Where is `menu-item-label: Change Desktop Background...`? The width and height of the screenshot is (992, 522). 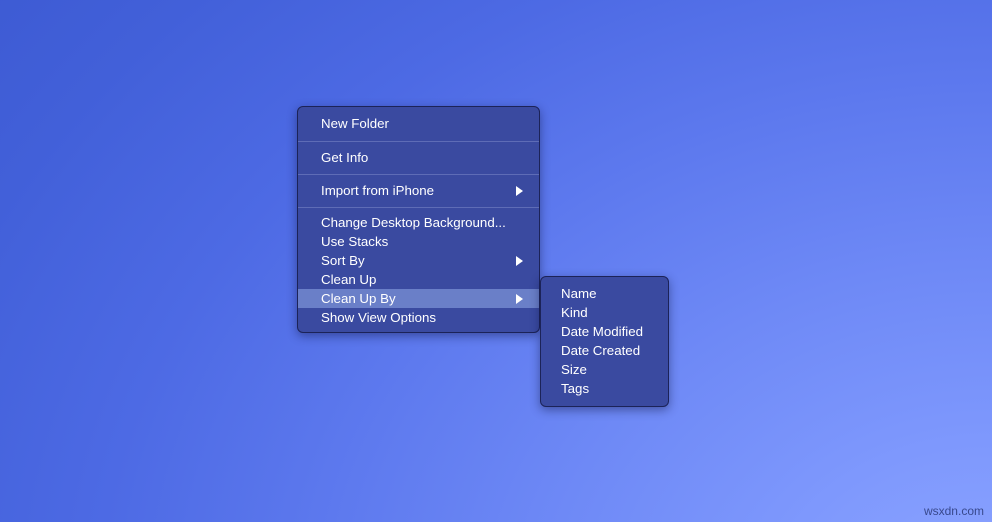 menu-item-label: Change Desktop Background... is located at coordinates (413, 222).